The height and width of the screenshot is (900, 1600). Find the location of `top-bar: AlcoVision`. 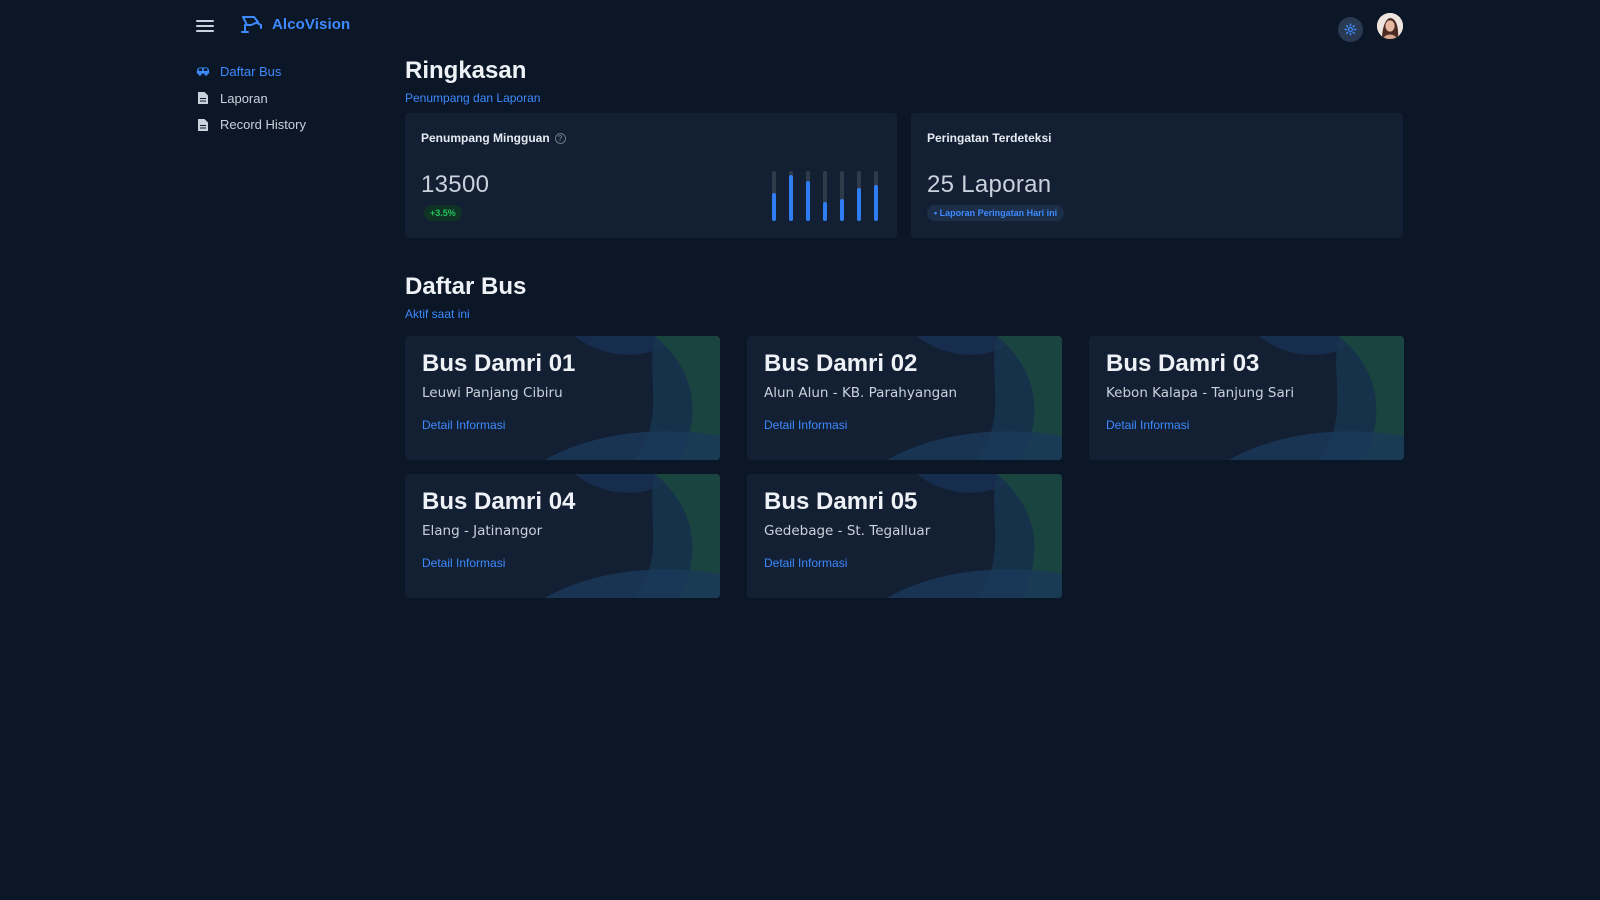

top-bar: AlcoVision is located at coordinates (800, 27).